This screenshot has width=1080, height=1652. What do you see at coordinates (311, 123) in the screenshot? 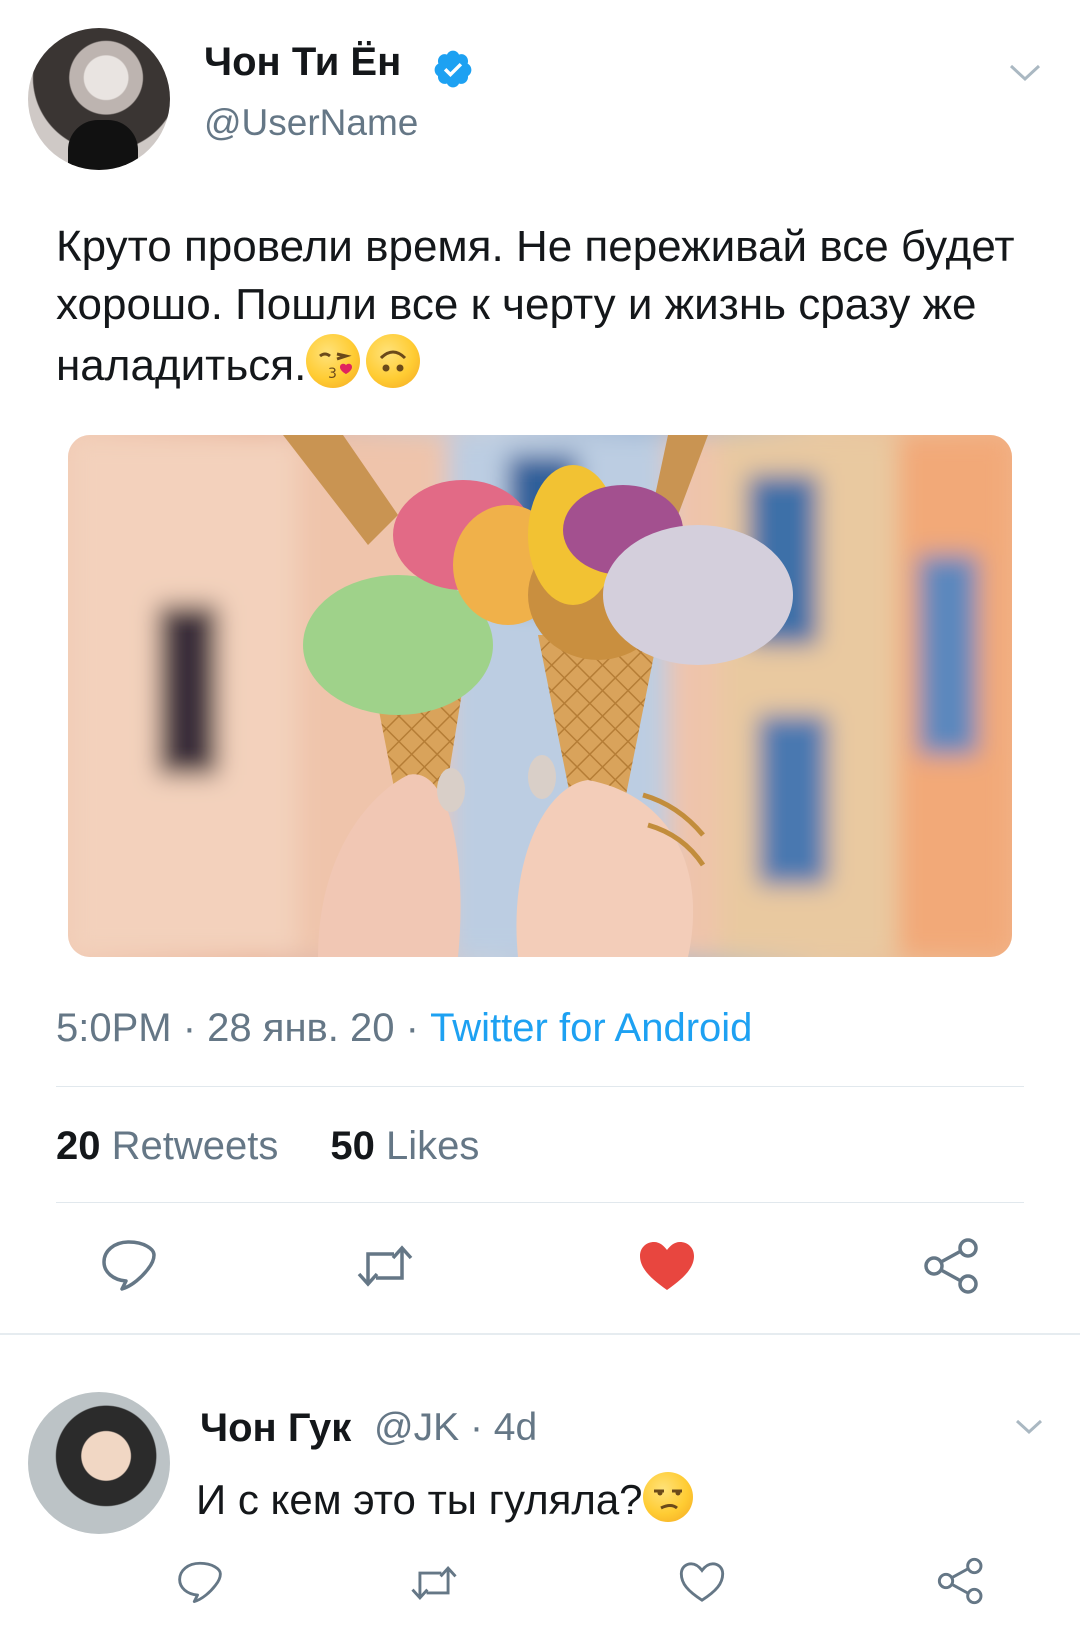
I see `author-handle: @UserName` at bounding box center [311, 123].